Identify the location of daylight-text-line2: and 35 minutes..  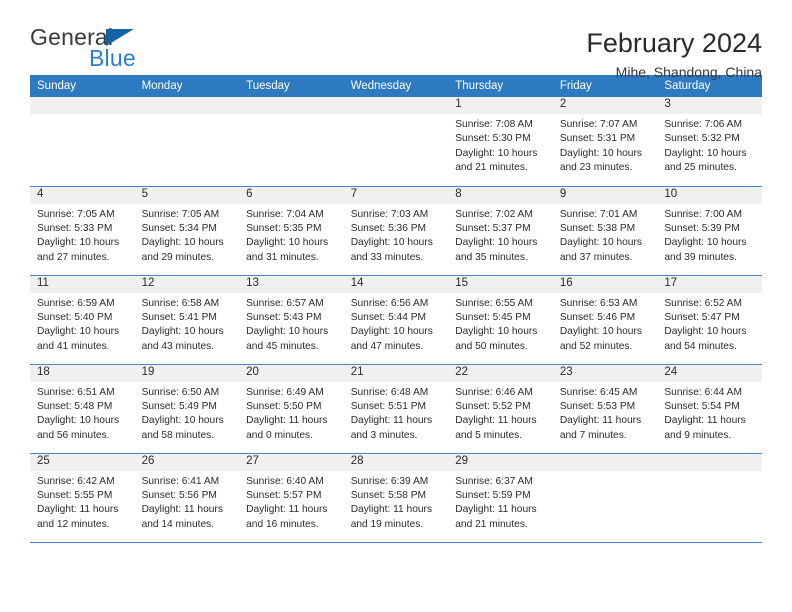
(491, 257).